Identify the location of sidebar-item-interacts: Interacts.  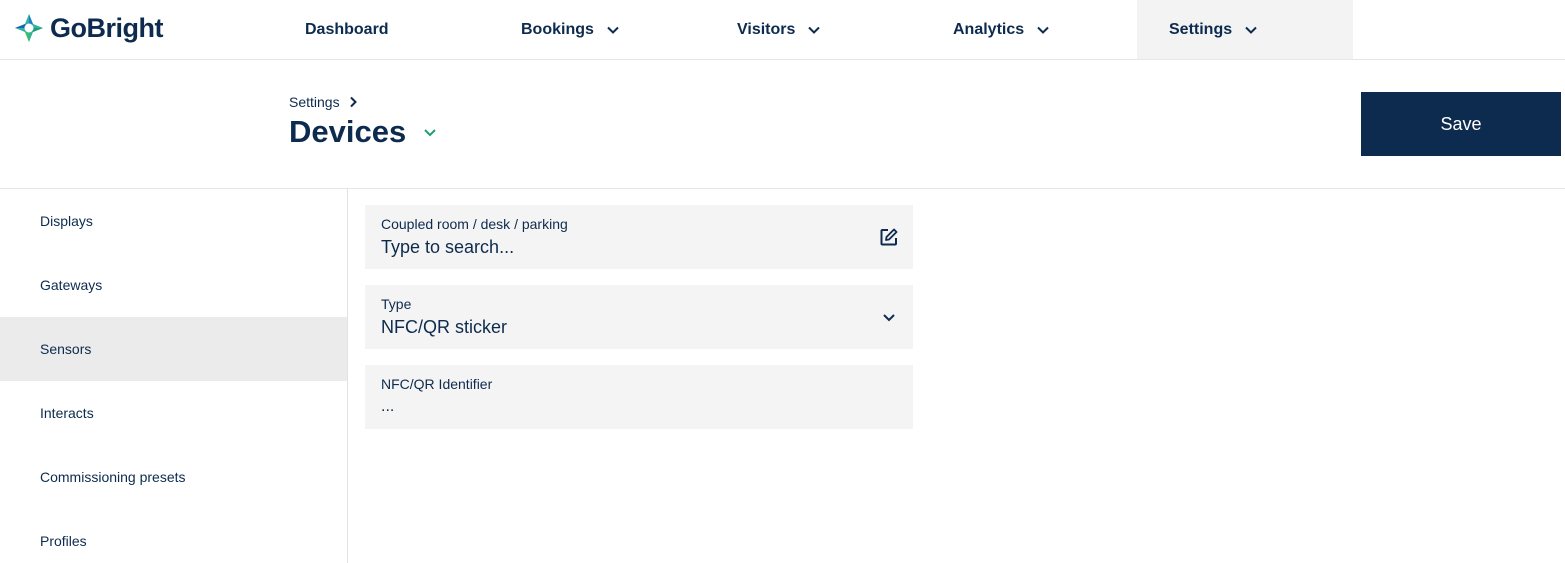
(173, 413).